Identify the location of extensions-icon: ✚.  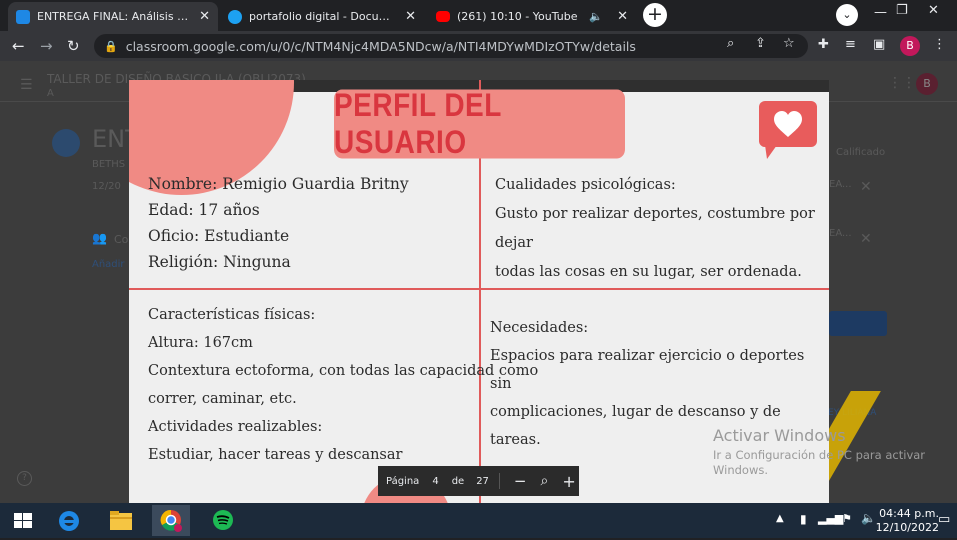
(823, 44).